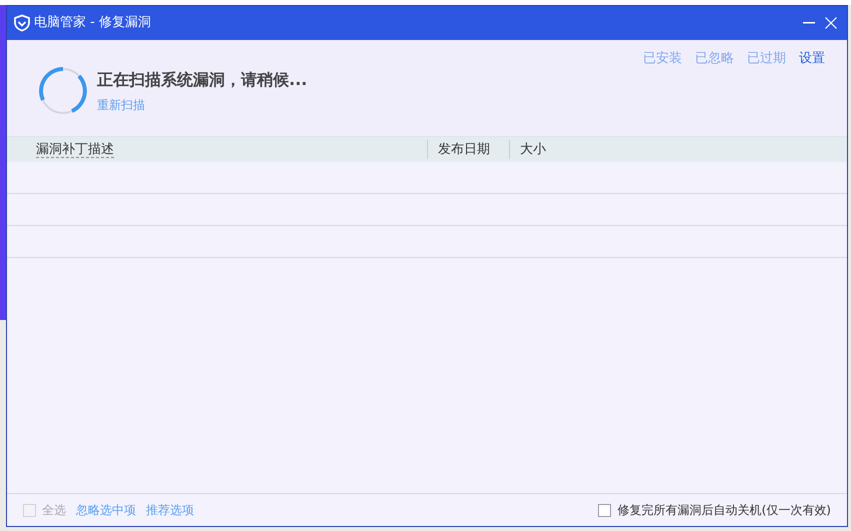  Describe the element at coordinates (468, 150) in the screenshot. I see `column-header: 发布日期` at that location.